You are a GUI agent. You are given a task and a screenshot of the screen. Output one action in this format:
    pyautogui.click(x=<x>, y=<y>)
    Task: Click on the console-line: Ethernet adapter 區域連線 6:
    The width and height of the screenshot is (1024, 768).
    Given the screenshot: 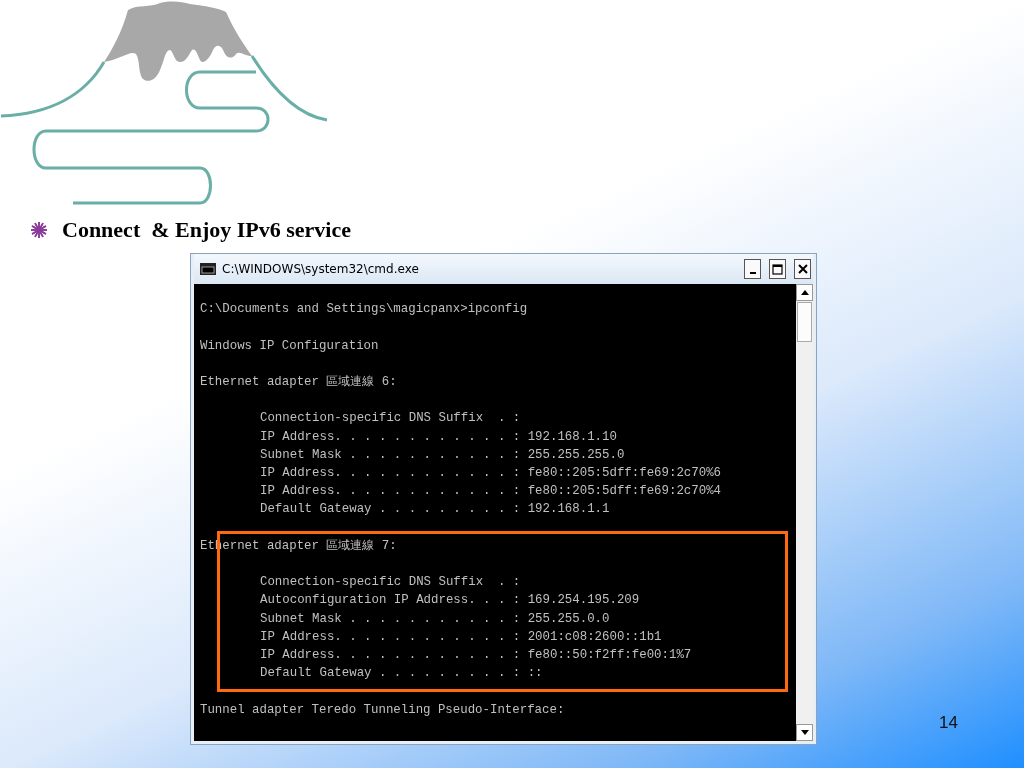 What is the action you would take?
    pyautogui.click(x=298, y=382)
    